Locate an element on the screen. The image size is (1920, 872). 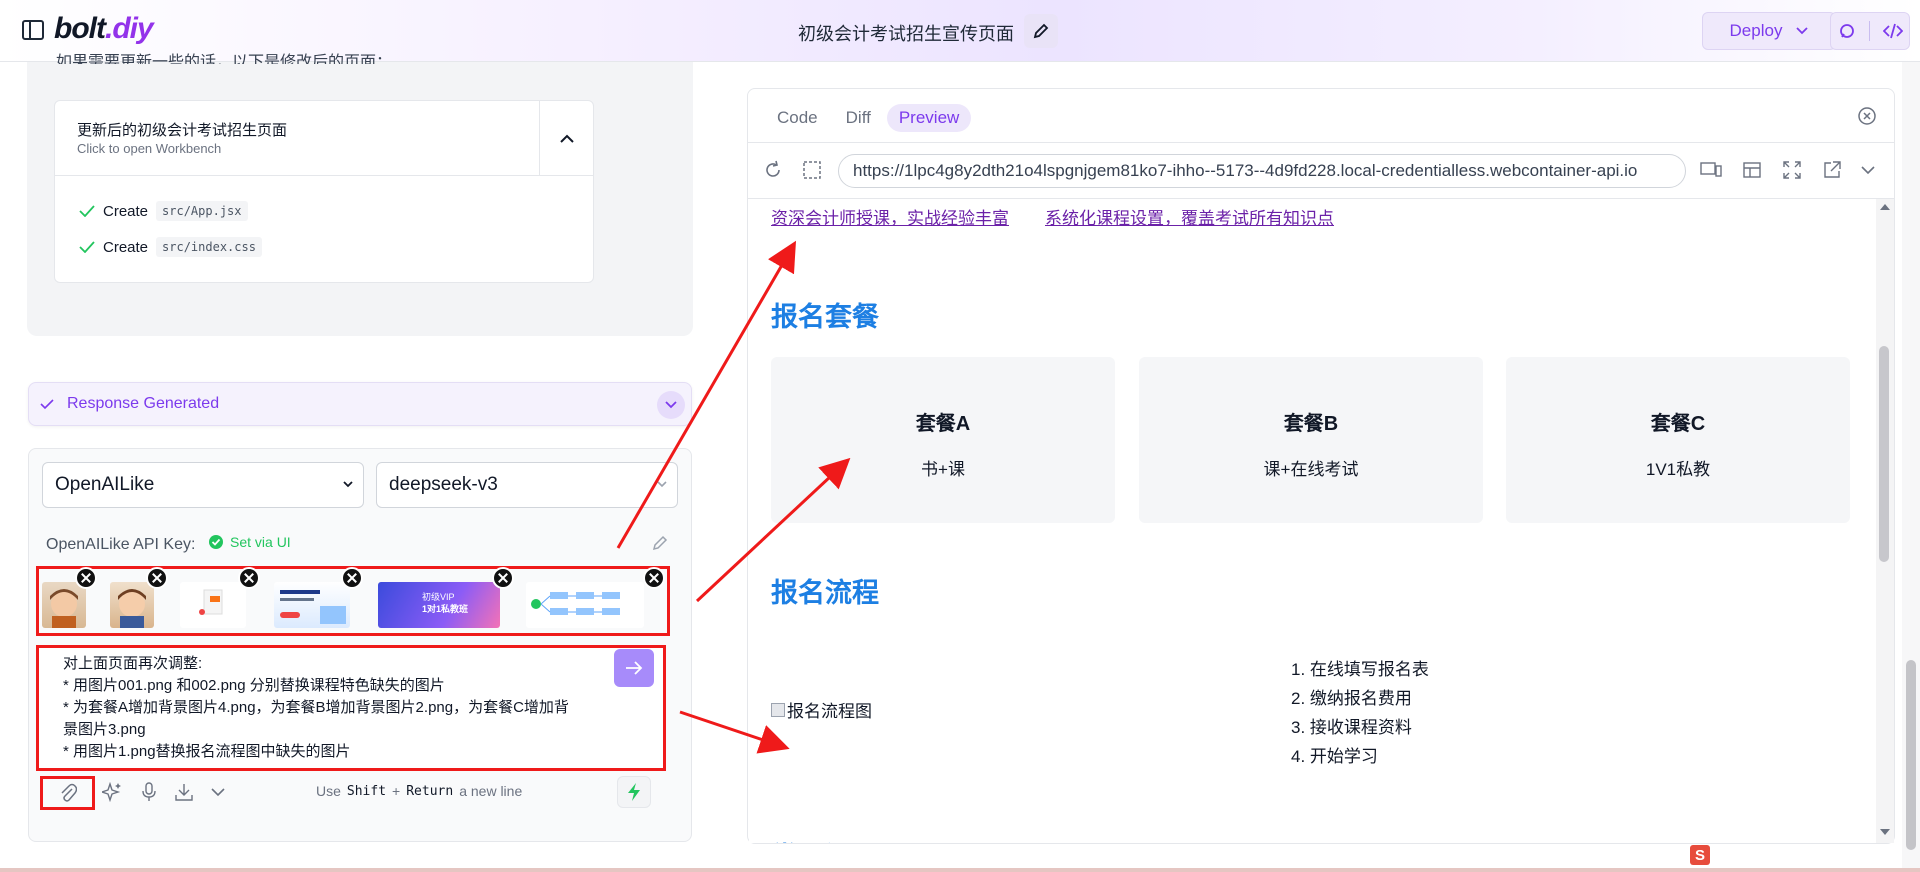
artifact-collapse-button is located at coordinates (566, 138).